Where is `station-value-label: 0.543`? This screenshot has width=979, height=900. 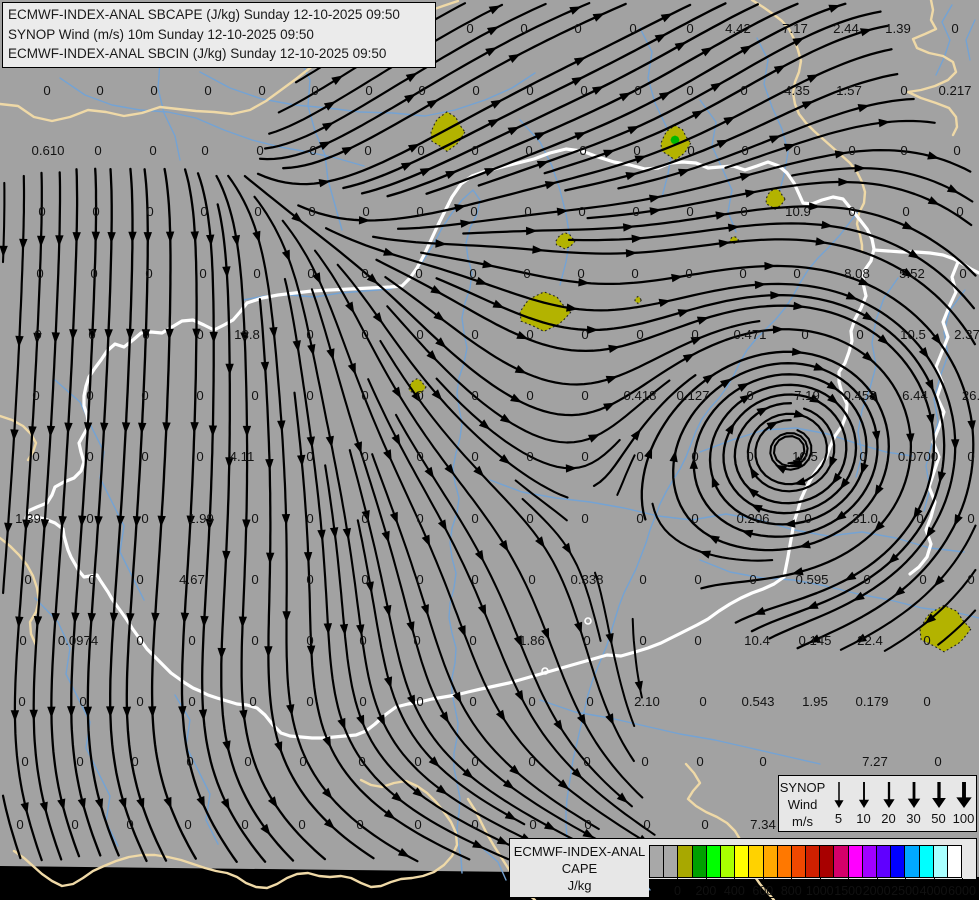
station-value-label: 0.543 is located at coordinates (757, 701).